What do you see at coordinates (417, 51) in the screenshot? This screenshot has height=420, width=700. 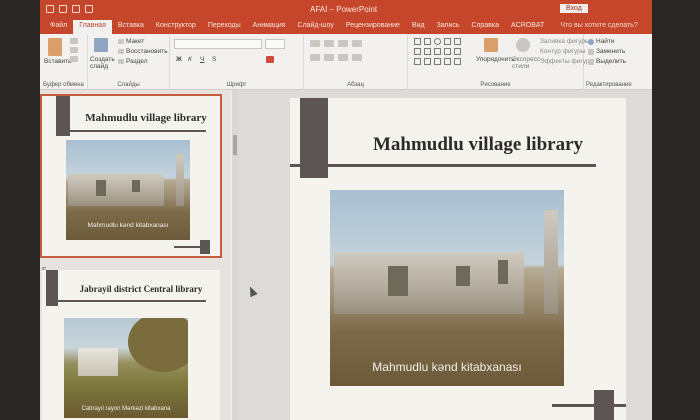 I see `shape-rounded-rect-icon` at bounding box center [417, 51].